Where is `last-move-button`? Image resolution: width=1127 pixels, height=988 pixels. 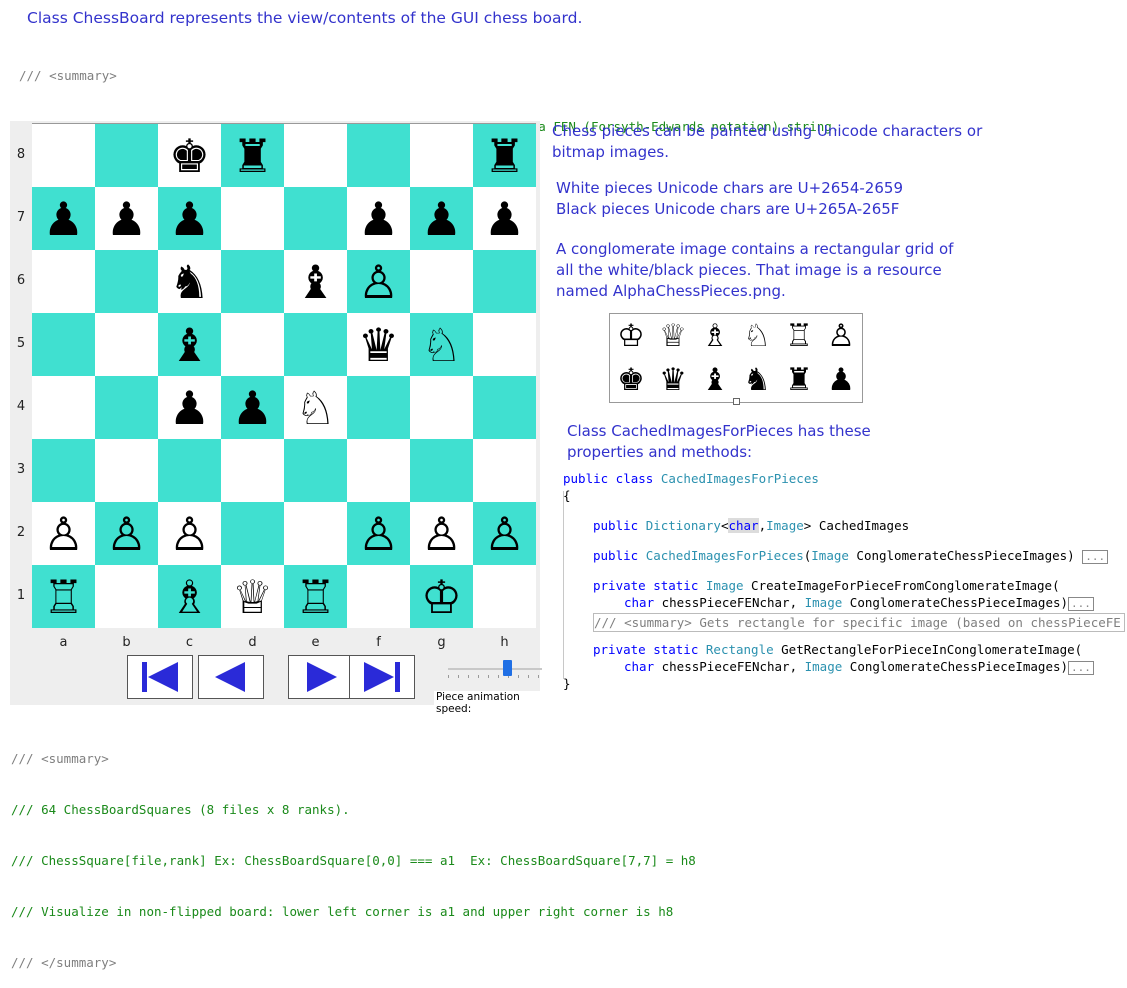 last-move-button is located at coordinates (382, 677).